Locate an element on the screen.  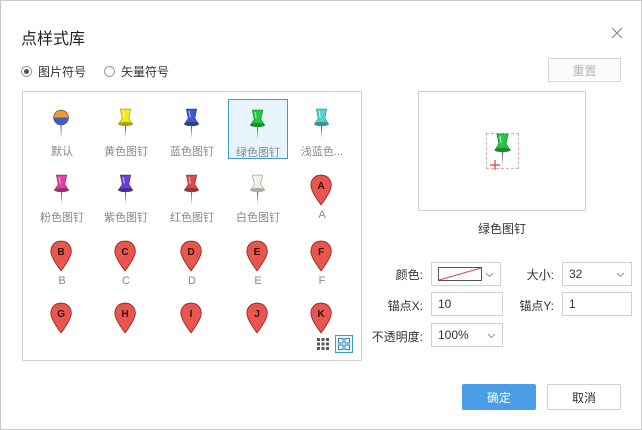
symbol-cell: BB is located at coordinates (62, 261).